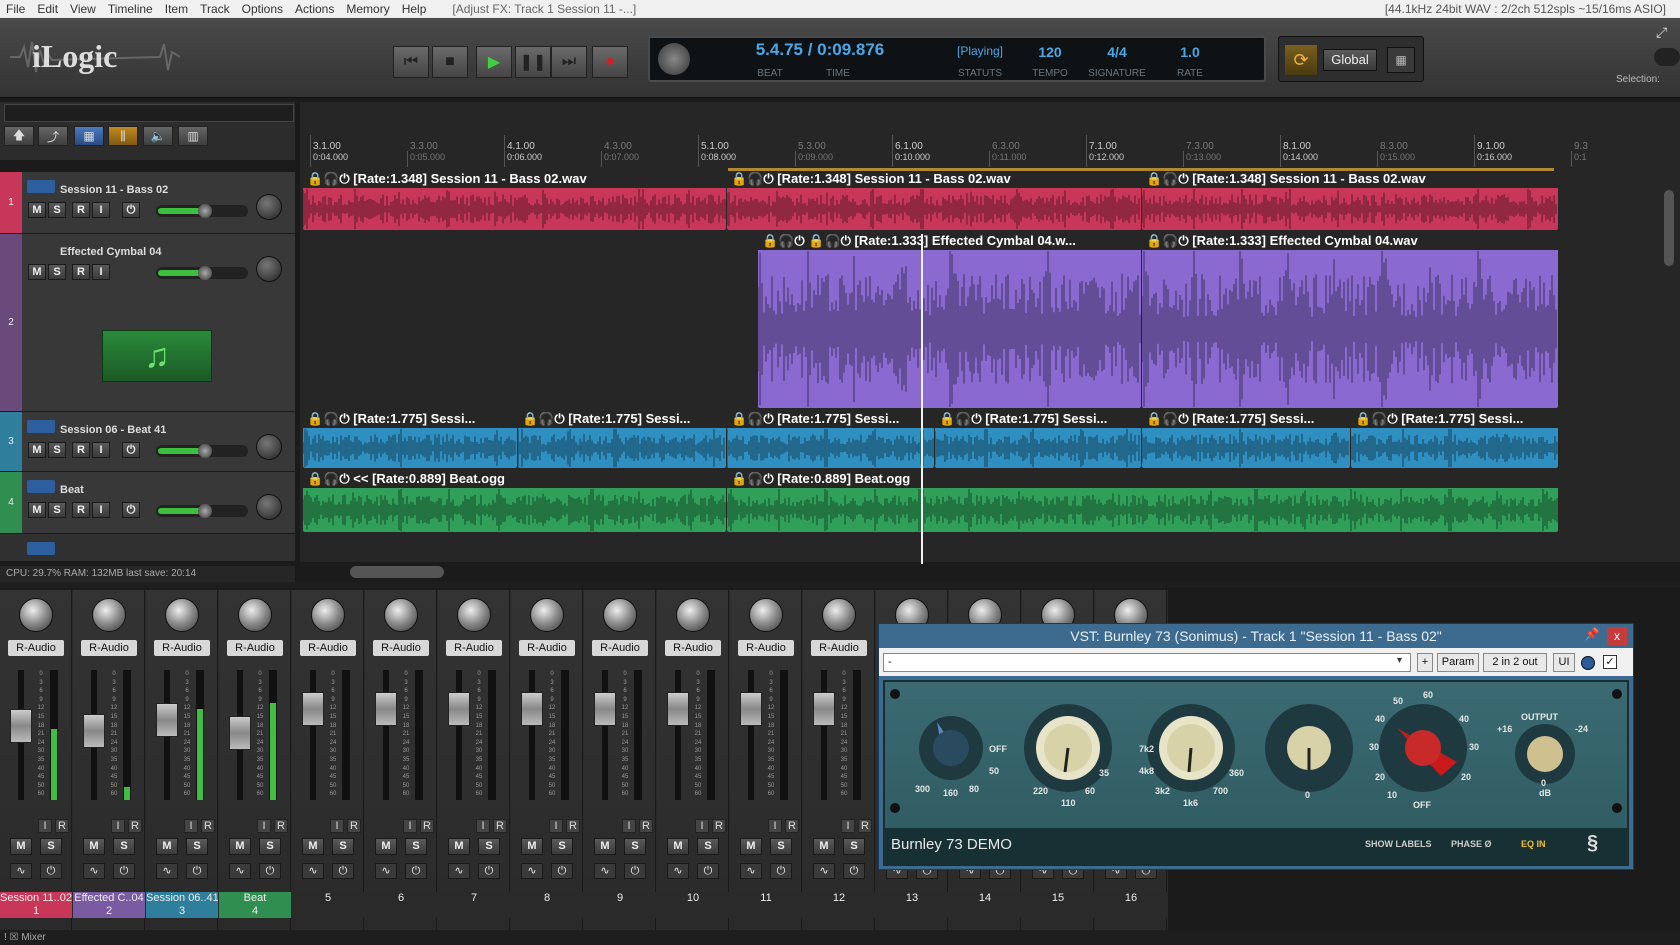 The image size is (1680, 945). I want to click on loop-region, so click(1141, 169).